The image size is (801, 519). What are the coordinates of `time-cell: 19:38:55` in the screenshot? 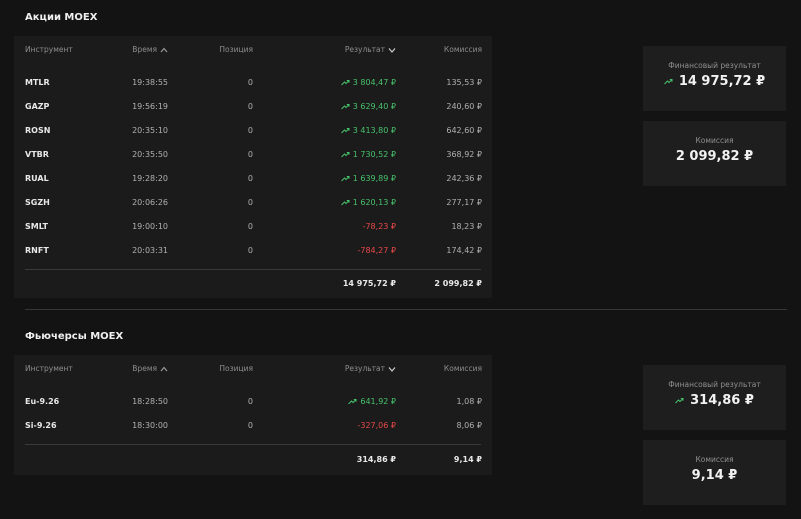 It's located at (150, 82).